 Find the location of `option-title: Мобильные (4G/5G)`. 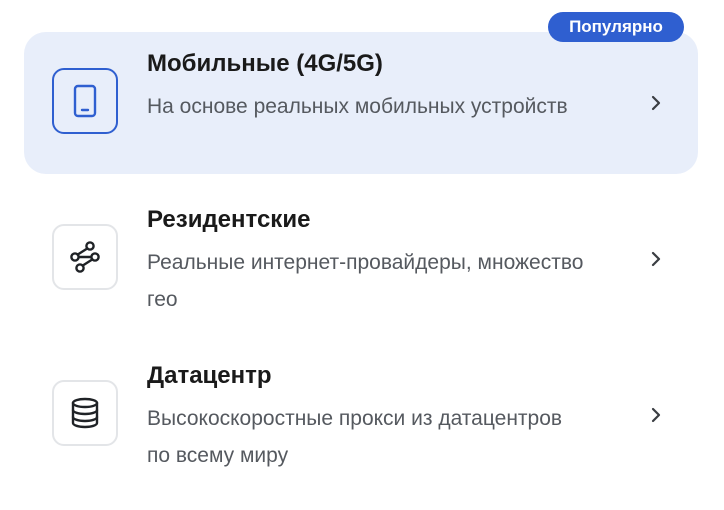

option-title: Мобильные (4G/5G) is located at coordinates (265, 63).